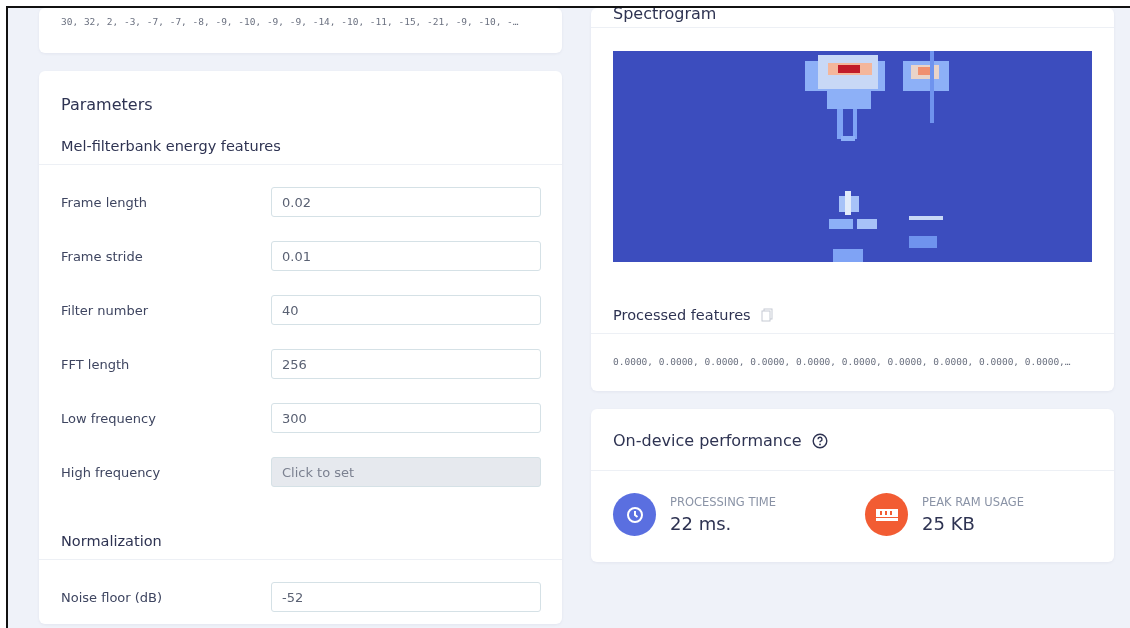 The height and width of the screenshot is (628, 1130). I want to click on field-label: Filter number, so click(105, 310).